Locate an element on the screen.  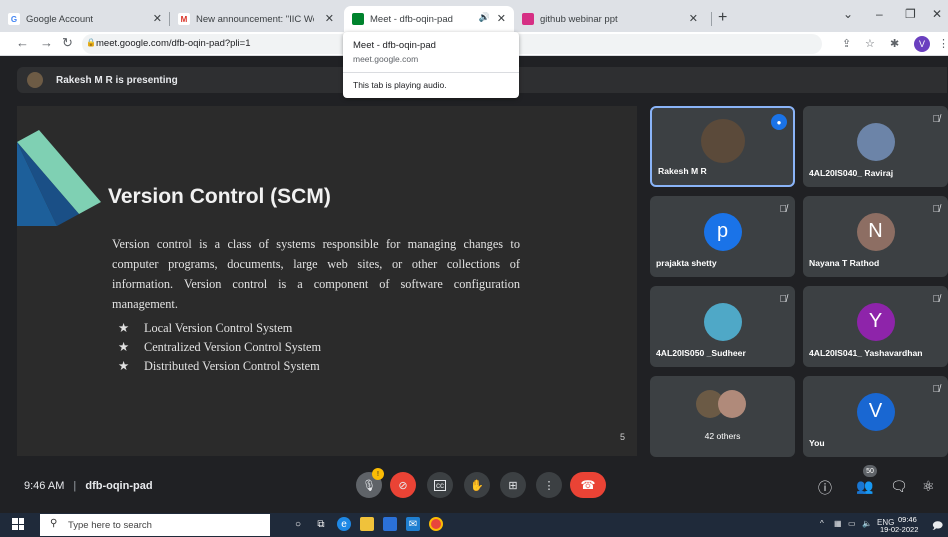
end-call-icon: ☎ is located at coordinates (588, 485).